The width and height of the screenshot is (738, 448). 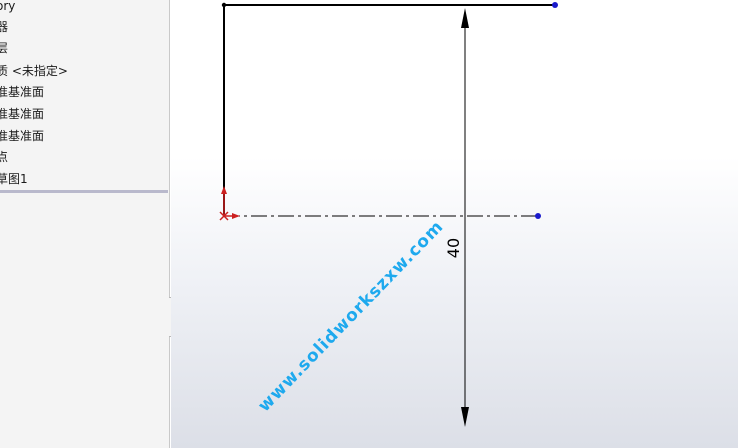 I want to click on tree-item-label: 器, so click(x=4, y=27).